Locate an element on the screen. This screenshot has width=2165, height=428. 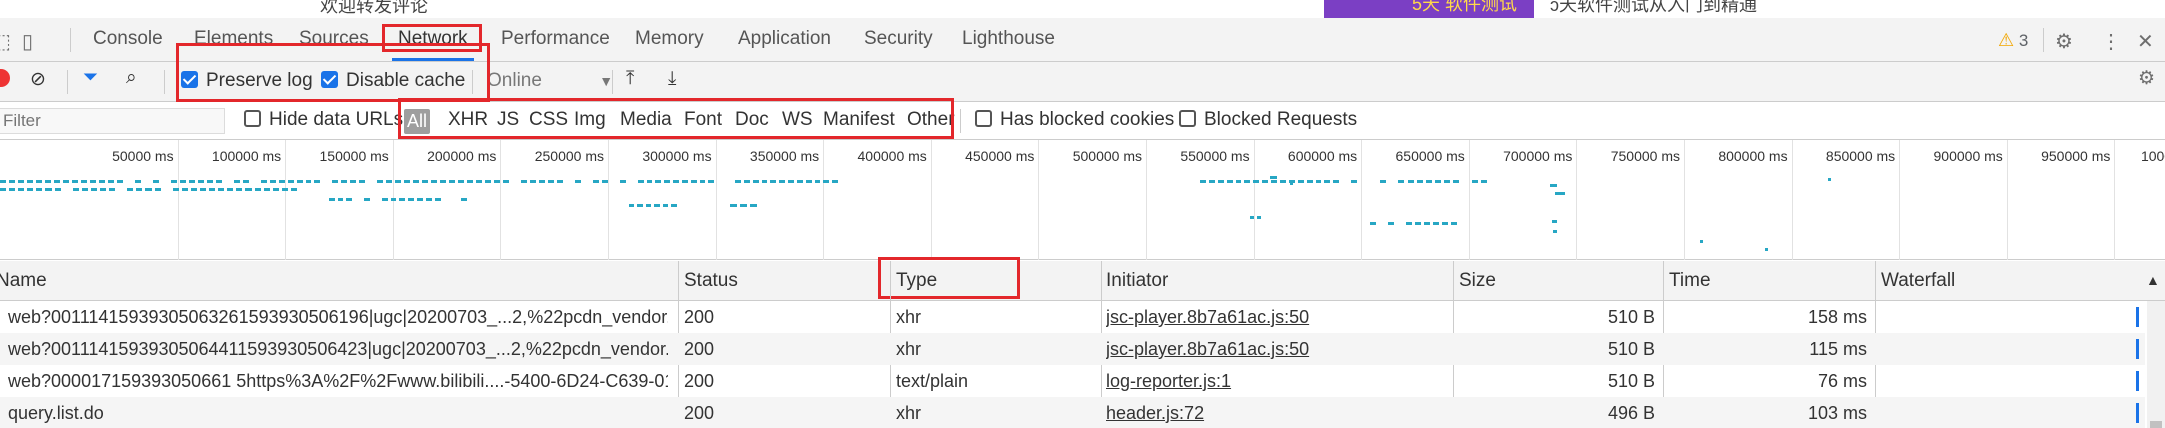
filter-input is located at coordinates (112, 121).